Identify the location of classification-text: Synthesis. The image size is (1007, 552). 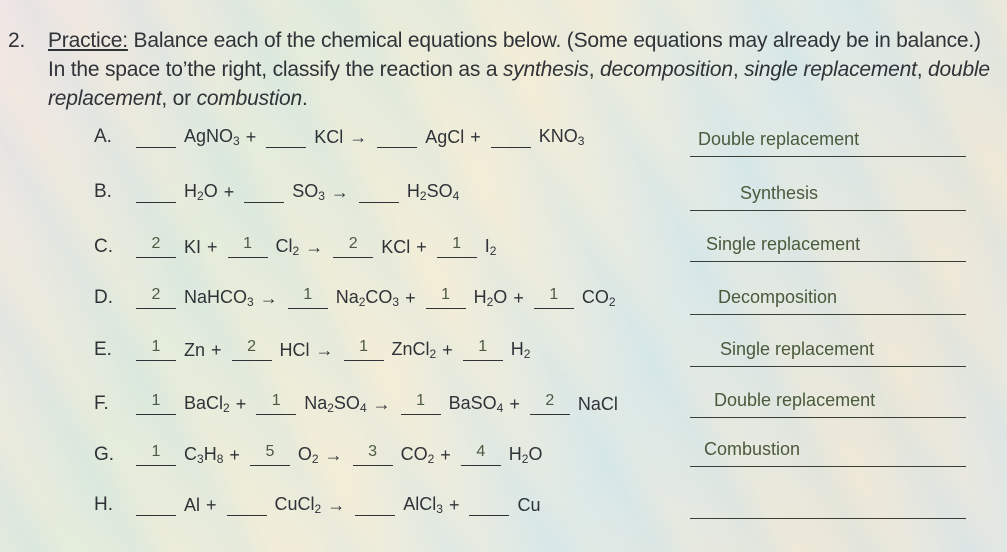
(779, 193).